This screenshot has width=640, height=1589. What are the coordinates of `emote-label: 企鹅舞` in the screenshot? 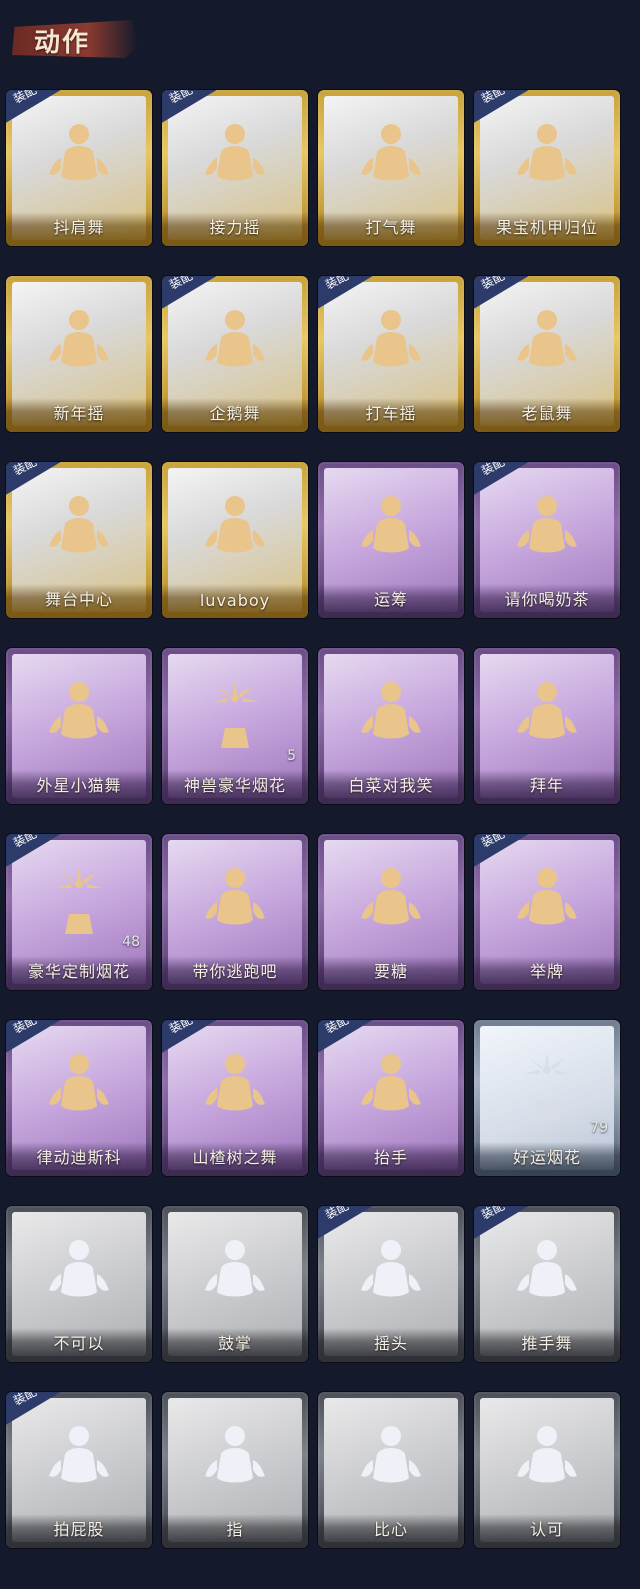 It's located at (235, 413).